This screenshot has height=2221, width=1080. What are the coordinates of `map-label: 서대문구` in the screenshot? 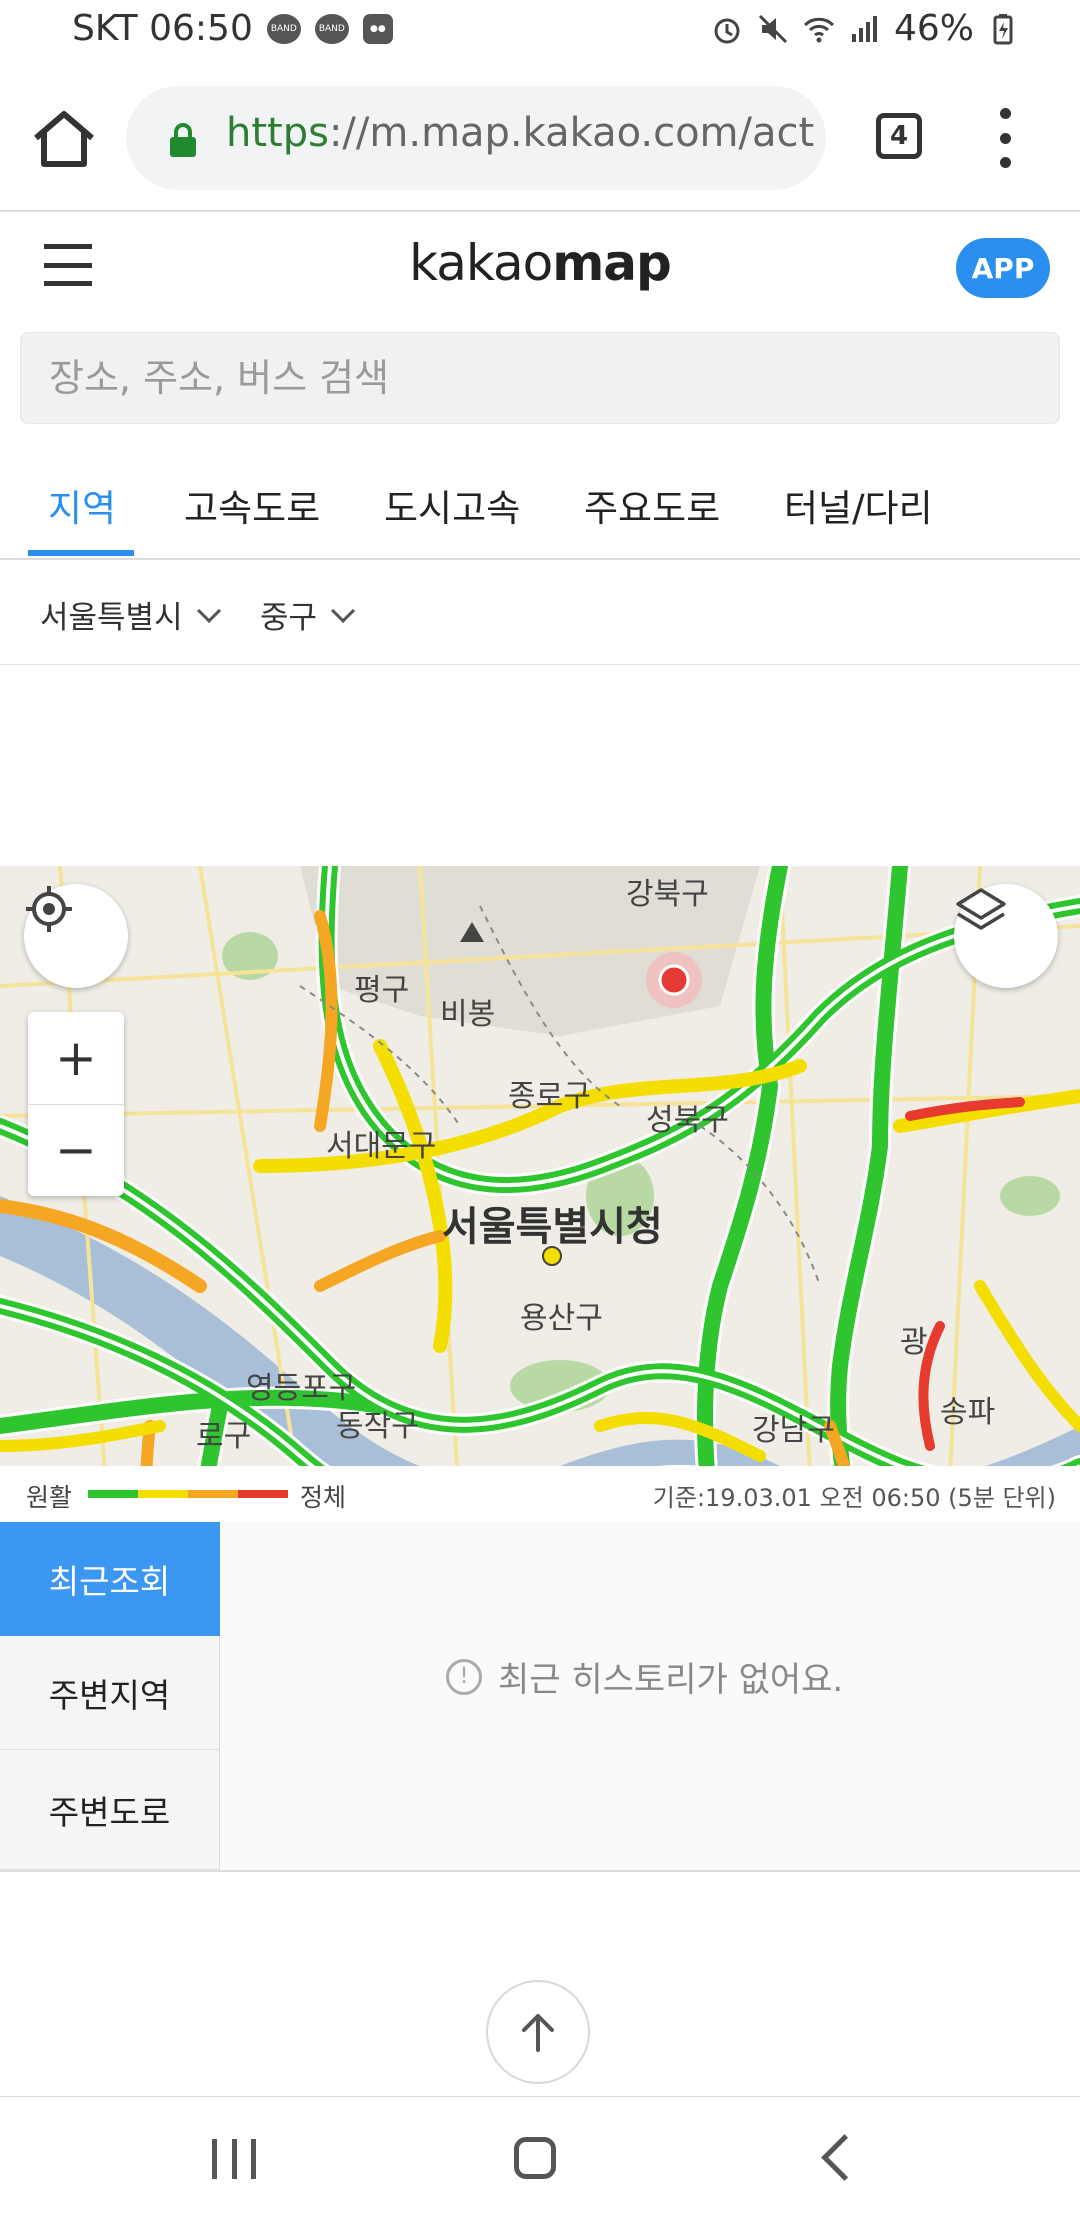 It's located at (381, 1146).